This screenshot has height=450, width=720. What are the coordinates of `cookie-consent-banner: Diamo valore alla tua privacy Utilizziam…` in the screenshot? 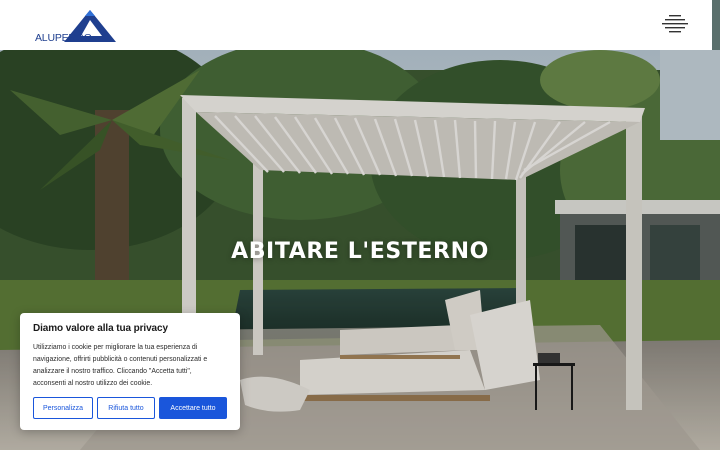 It's located at (130, 371).